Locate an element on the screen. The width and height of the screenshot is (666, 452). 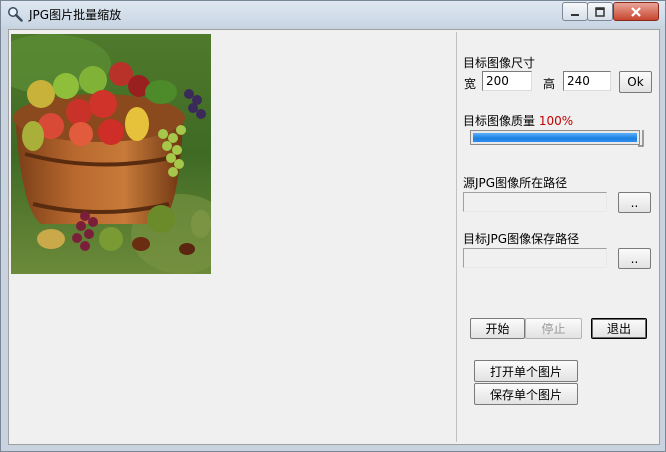
width-input is located at coordinates (507, 81).